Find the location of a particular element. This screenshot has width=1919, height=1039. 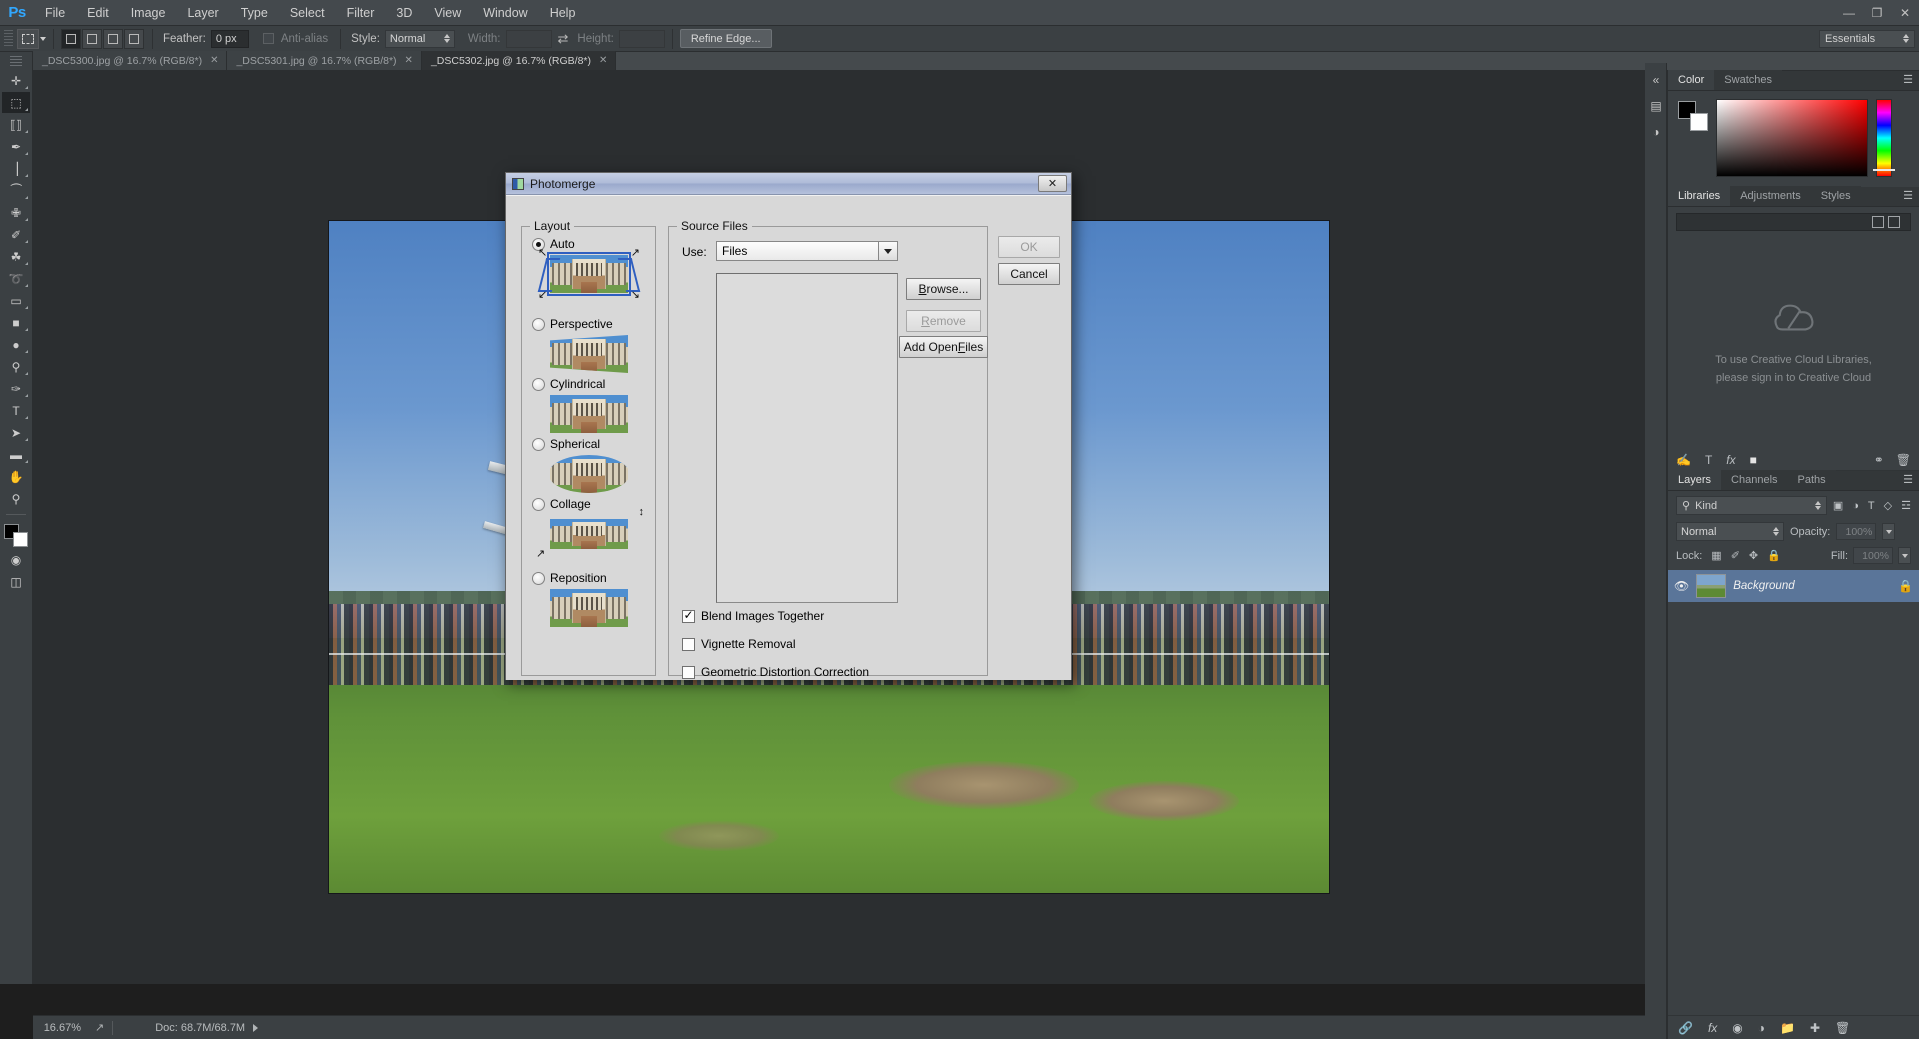

anti-alias-checkbox is located at coordinates (268, 38).